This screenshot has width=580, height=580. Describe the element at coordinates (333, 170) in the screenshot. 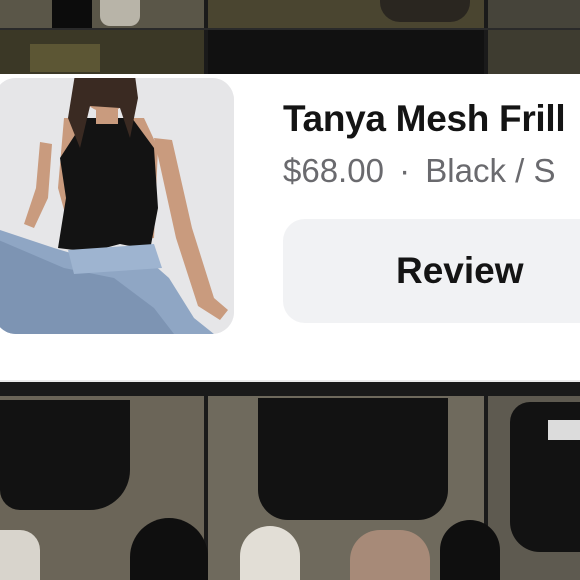

I see `product-price: $68.00` at that location.